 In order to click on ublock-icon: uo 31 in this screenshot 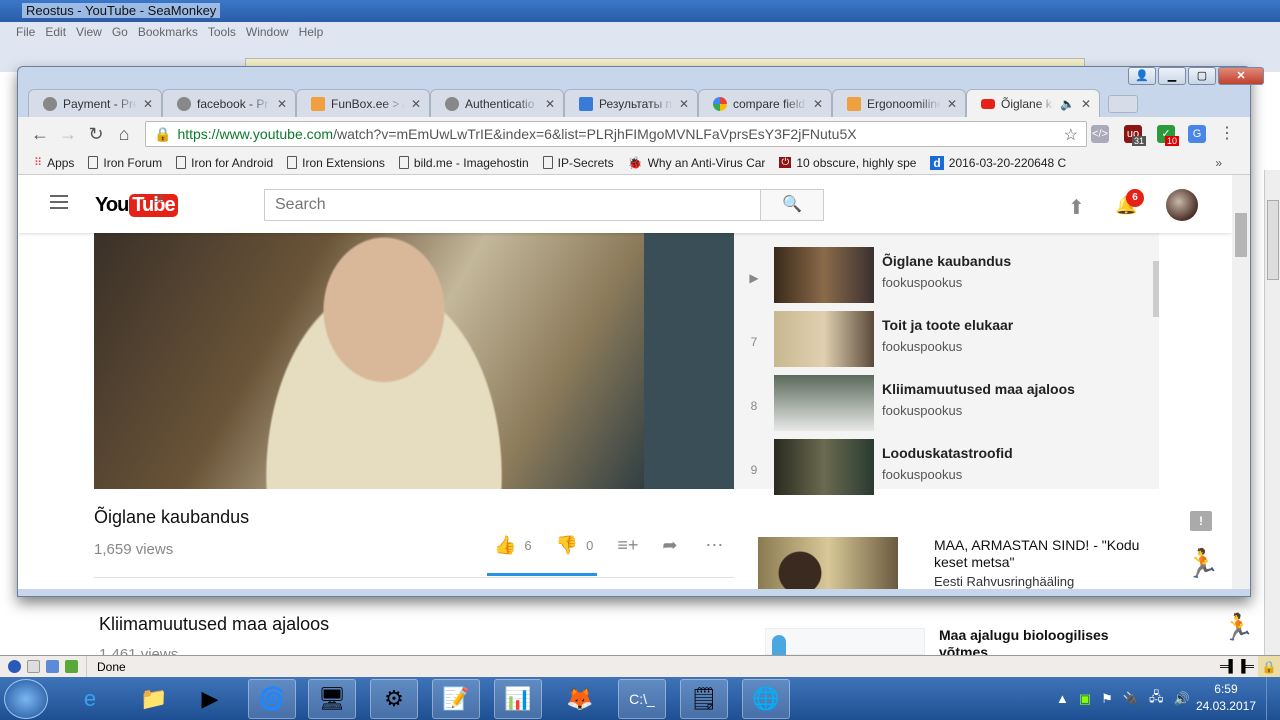, I will do `click(1135, 135)`.